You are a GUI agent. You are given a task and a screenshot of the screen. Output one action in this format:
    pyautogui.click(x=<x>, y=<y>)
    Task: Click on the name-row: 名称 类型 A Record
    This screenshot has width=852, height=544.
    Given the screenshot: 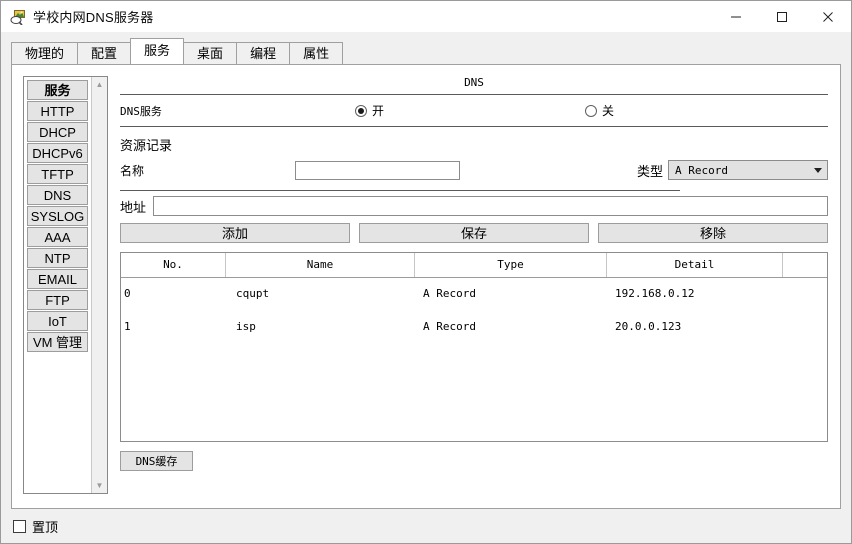 What is the action you would take?
    pyautogui.click(x=474, y=170)
    